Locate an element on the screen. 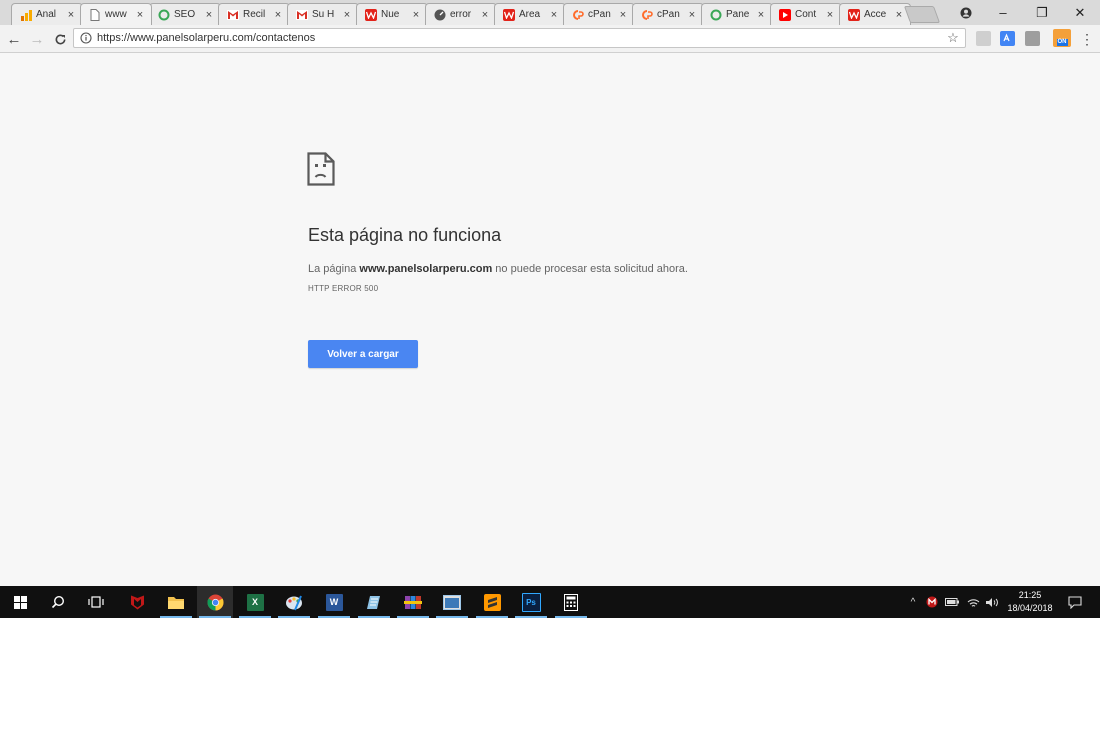 This screenshot has height=738, width=1100. youtube-icon is located at coordinates (785, 14).